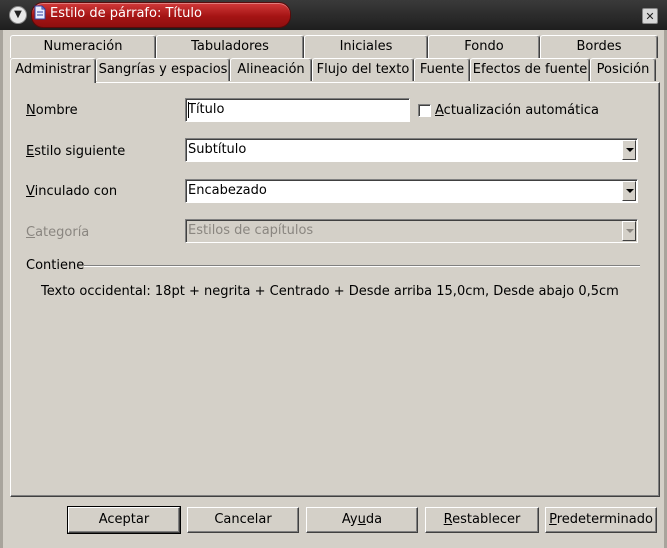  Describe the element at coordinates (72, 191) in the screenshot. I see `linked-label: Vinculado con` at that location.